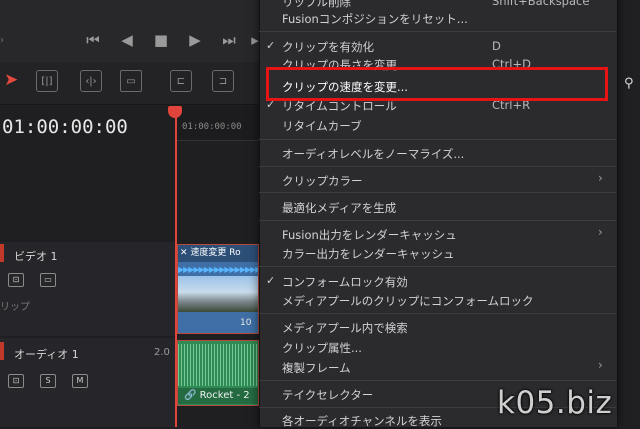 This screenshot has width=640, height=429. I want to click on mute-button: M, so click(80, 381).